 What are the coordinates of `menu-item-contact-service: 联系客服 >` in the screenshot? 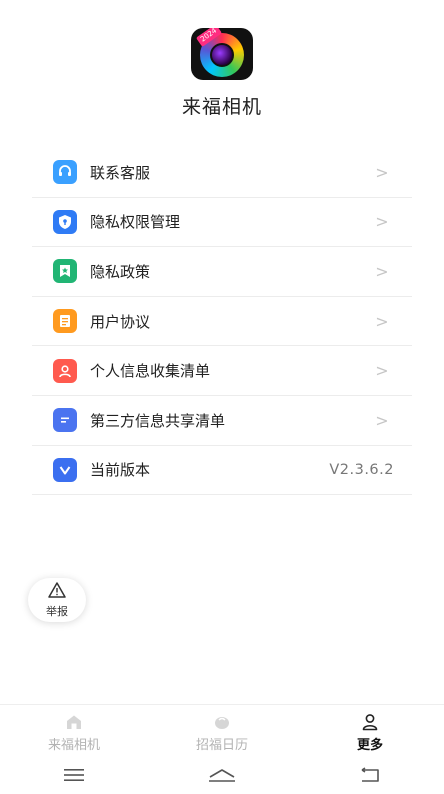 It's located at (222, 173).